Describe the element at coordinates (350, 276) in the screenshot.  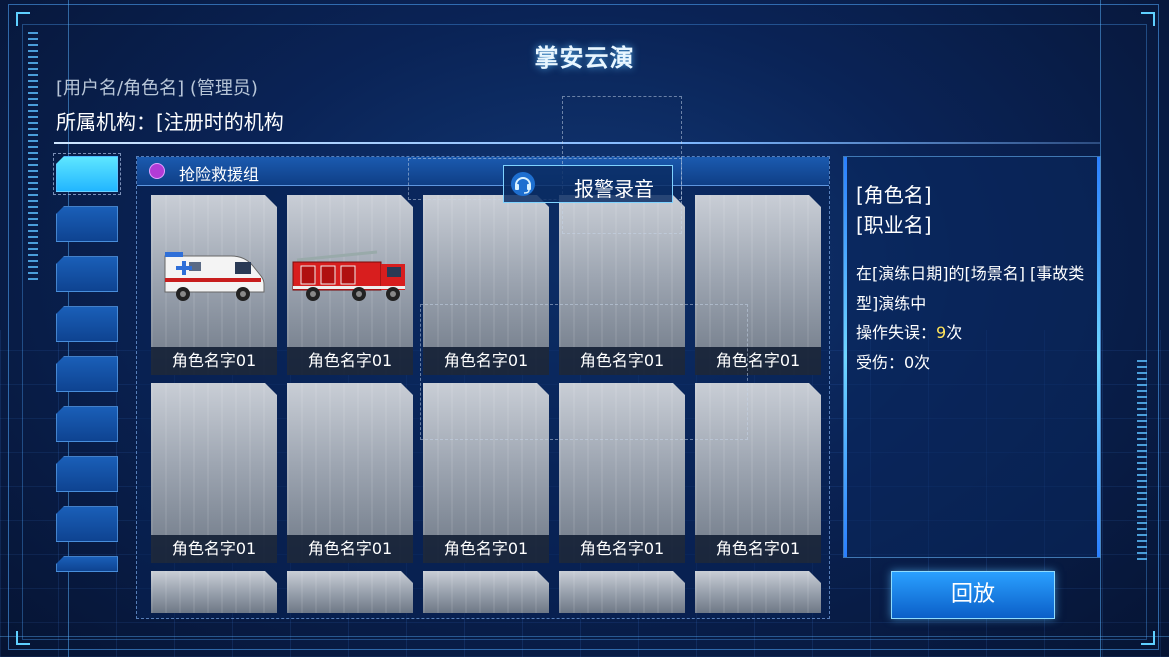
I see `fire-truck-icon` at that location.